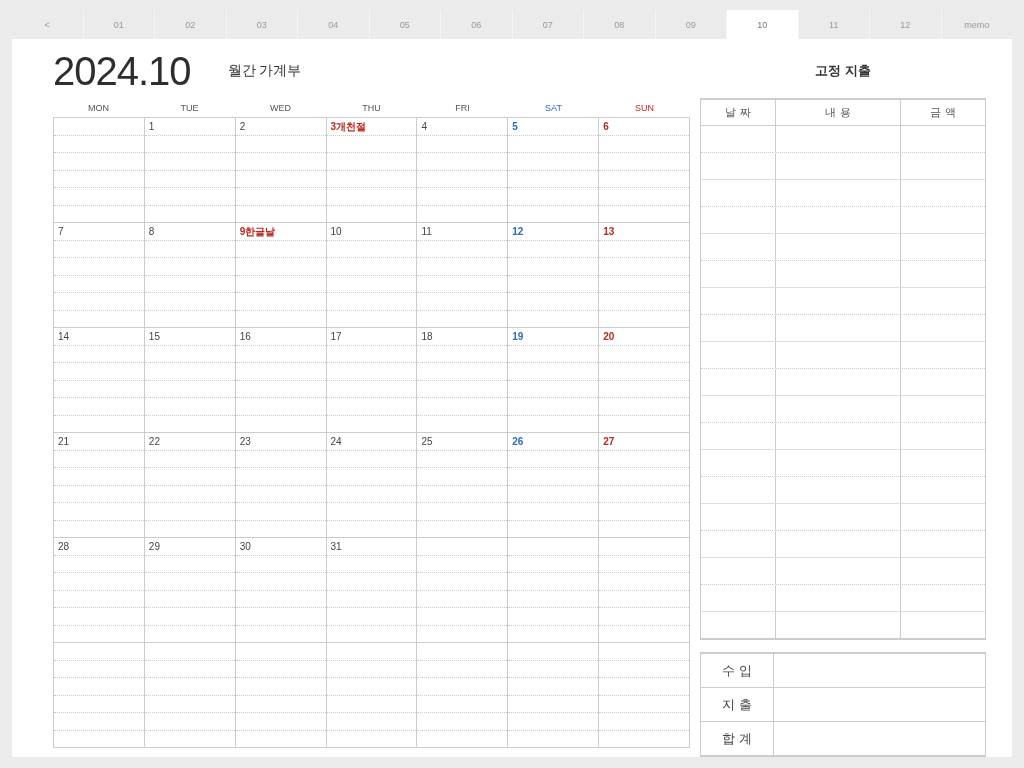  What do you see at coordinates (426, 231) in the screenshot?
I see `day-number: 11` at bounding box center [426, 231].